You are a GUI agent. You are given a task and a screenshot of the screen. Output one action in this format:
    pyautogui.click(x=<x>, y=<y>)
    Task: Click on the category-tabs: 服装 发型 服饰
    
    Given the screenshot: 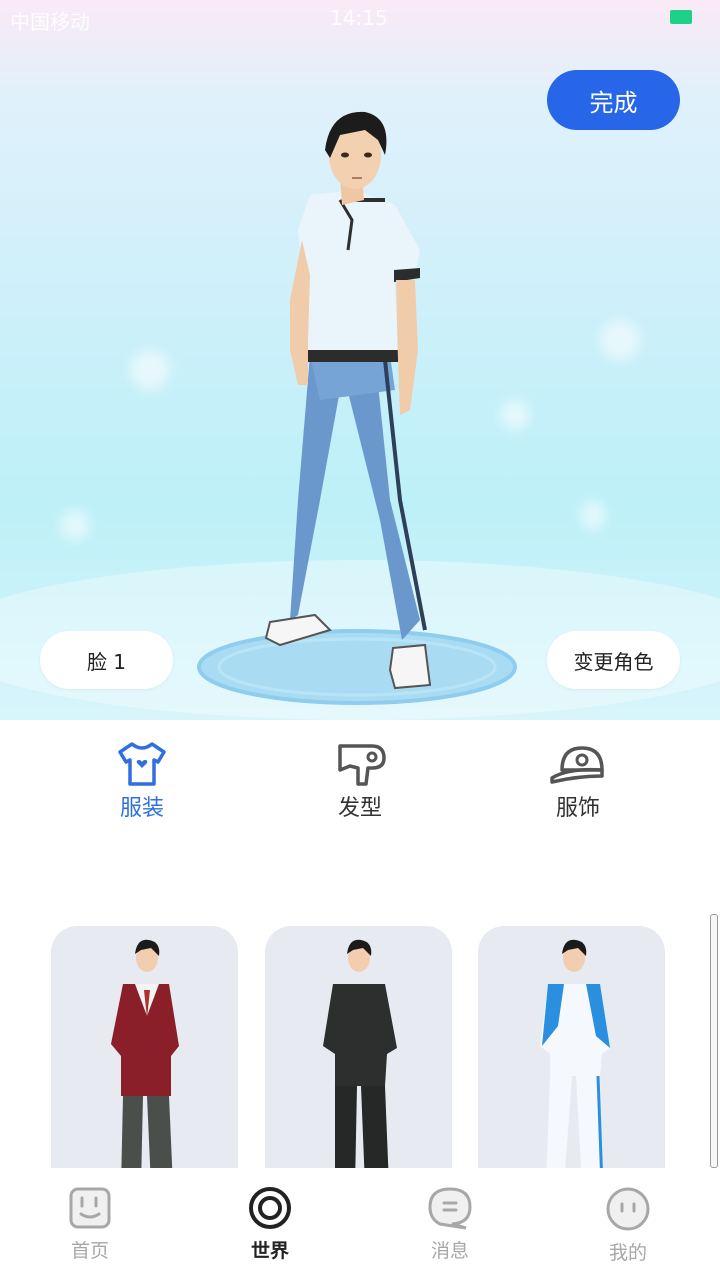 What is the action you would take?
    pyautogui.click(x=360, y=785)
    